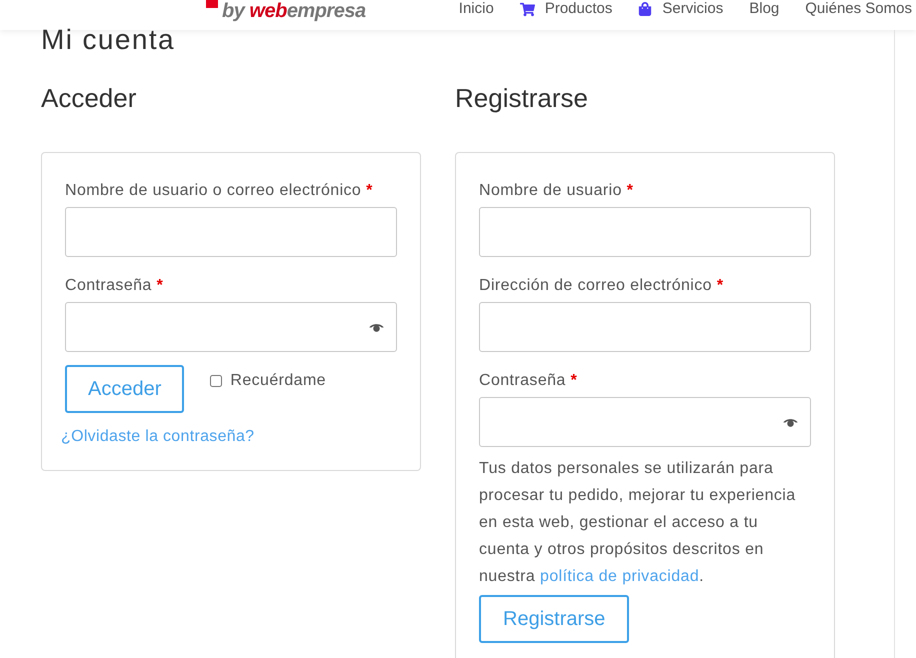 The image size is (916, 658). I want to click on nav-link: Productos, so click(566, 9).